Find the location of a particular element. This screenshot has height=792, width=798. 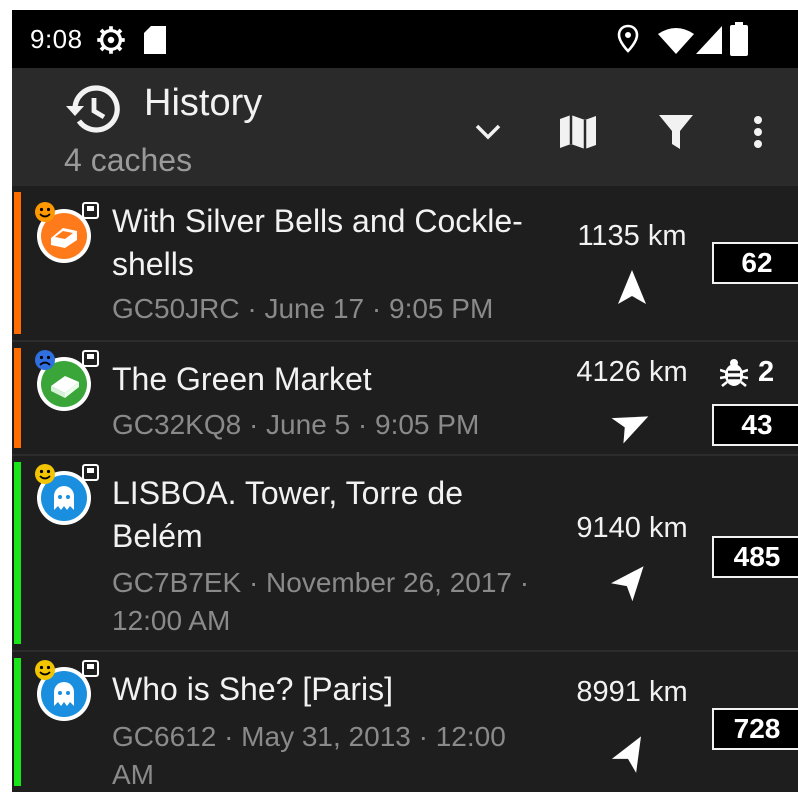

battery-icon is located at coordinates (739, 39).